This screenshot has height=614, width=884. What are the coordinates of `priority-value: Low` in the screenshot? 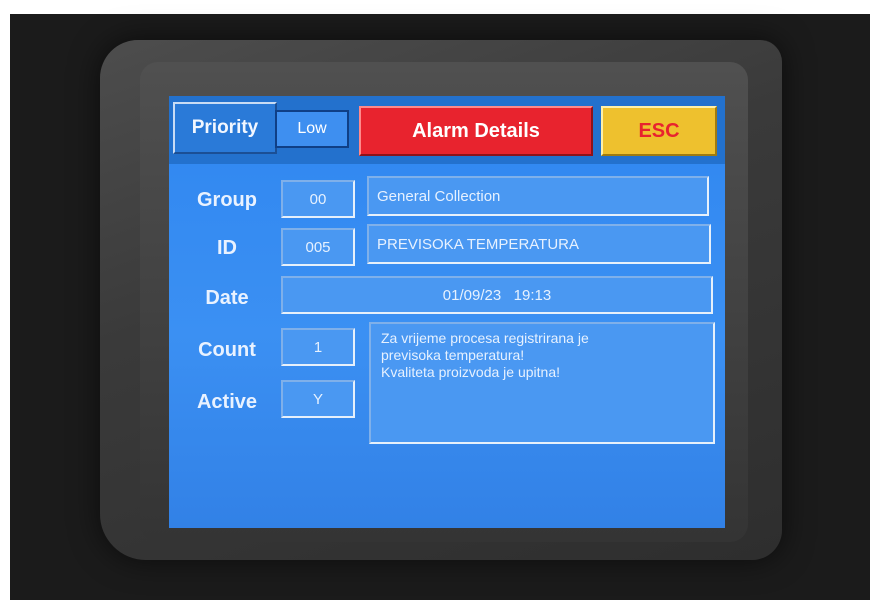 It's located at (312, 129).